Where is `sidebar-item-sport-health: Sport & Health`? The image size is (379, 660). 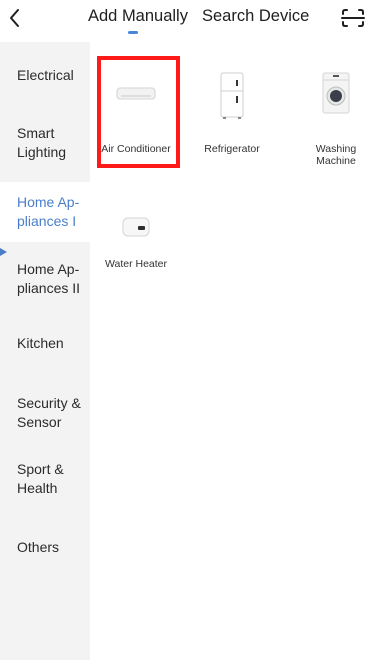 sidebar-item-sport-health: Sport & Health is located at coordinates (45, 479).